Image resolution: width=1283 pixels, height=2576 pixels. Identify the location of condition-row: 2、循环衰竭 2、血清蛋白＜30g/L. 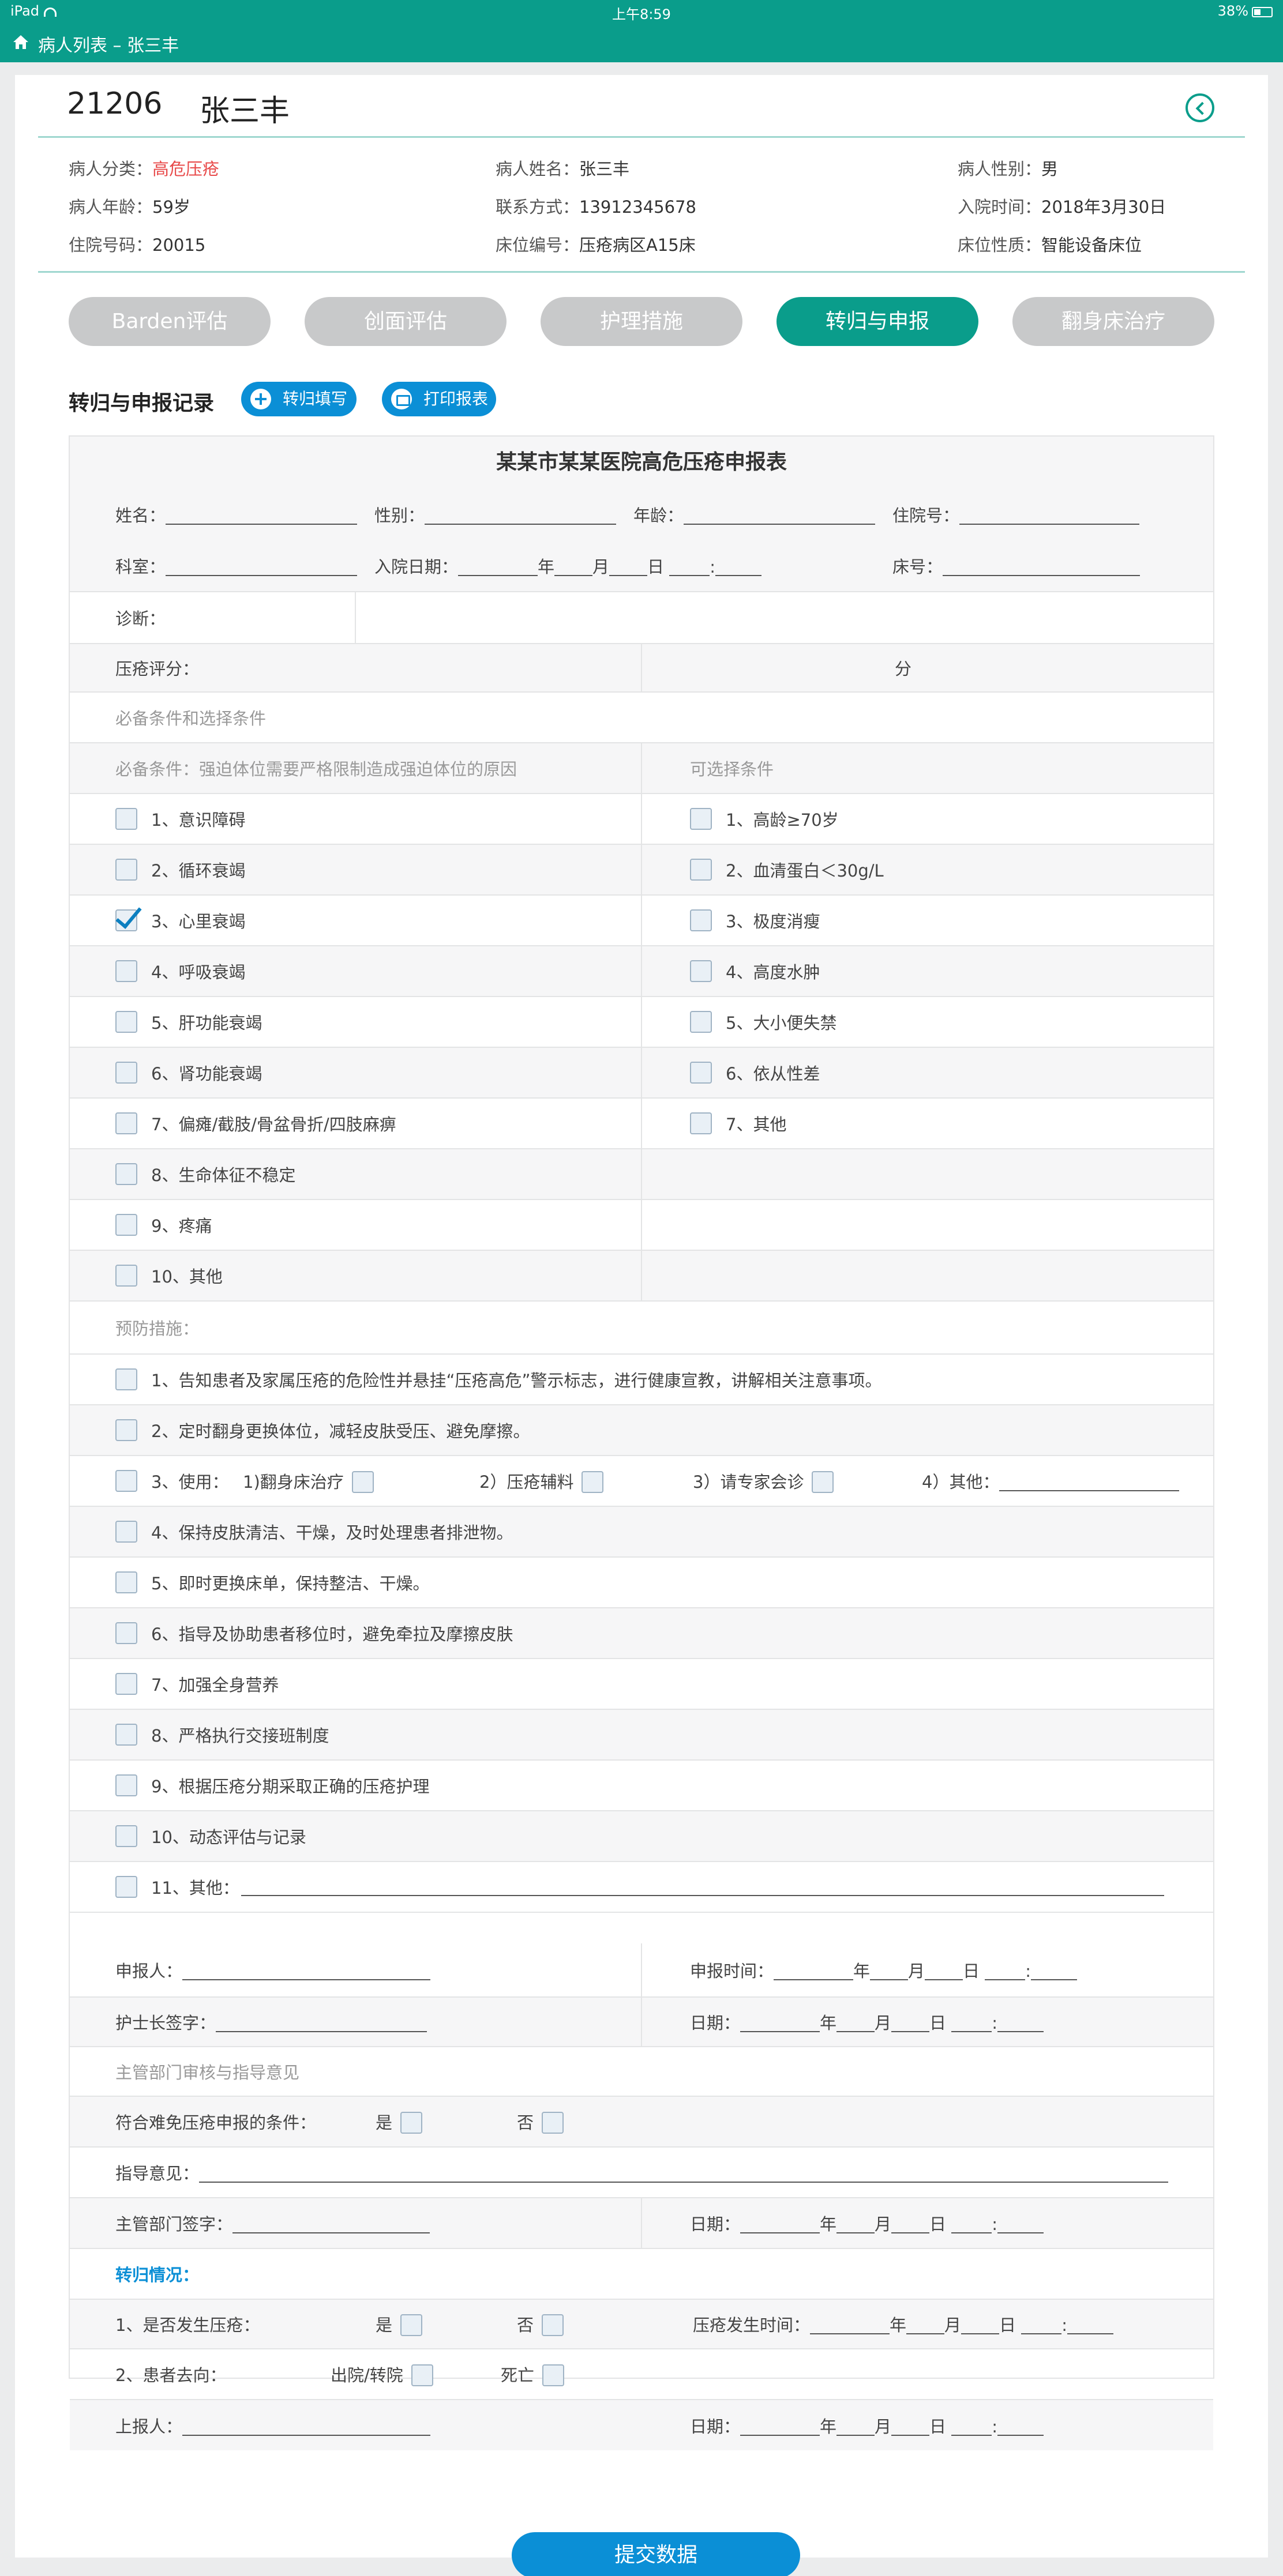
(641, 870).